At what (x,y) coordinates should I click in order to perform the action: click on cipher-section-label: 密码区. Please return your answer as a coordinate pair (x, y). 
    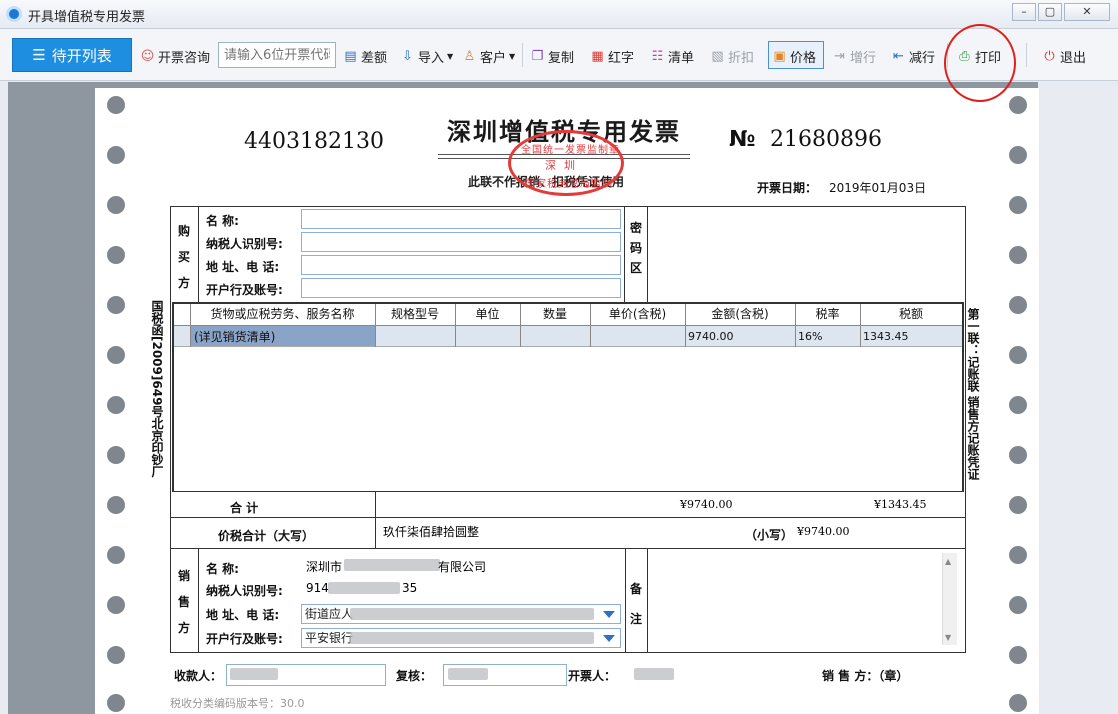
    Looking at the image, I should click on (636, 248).